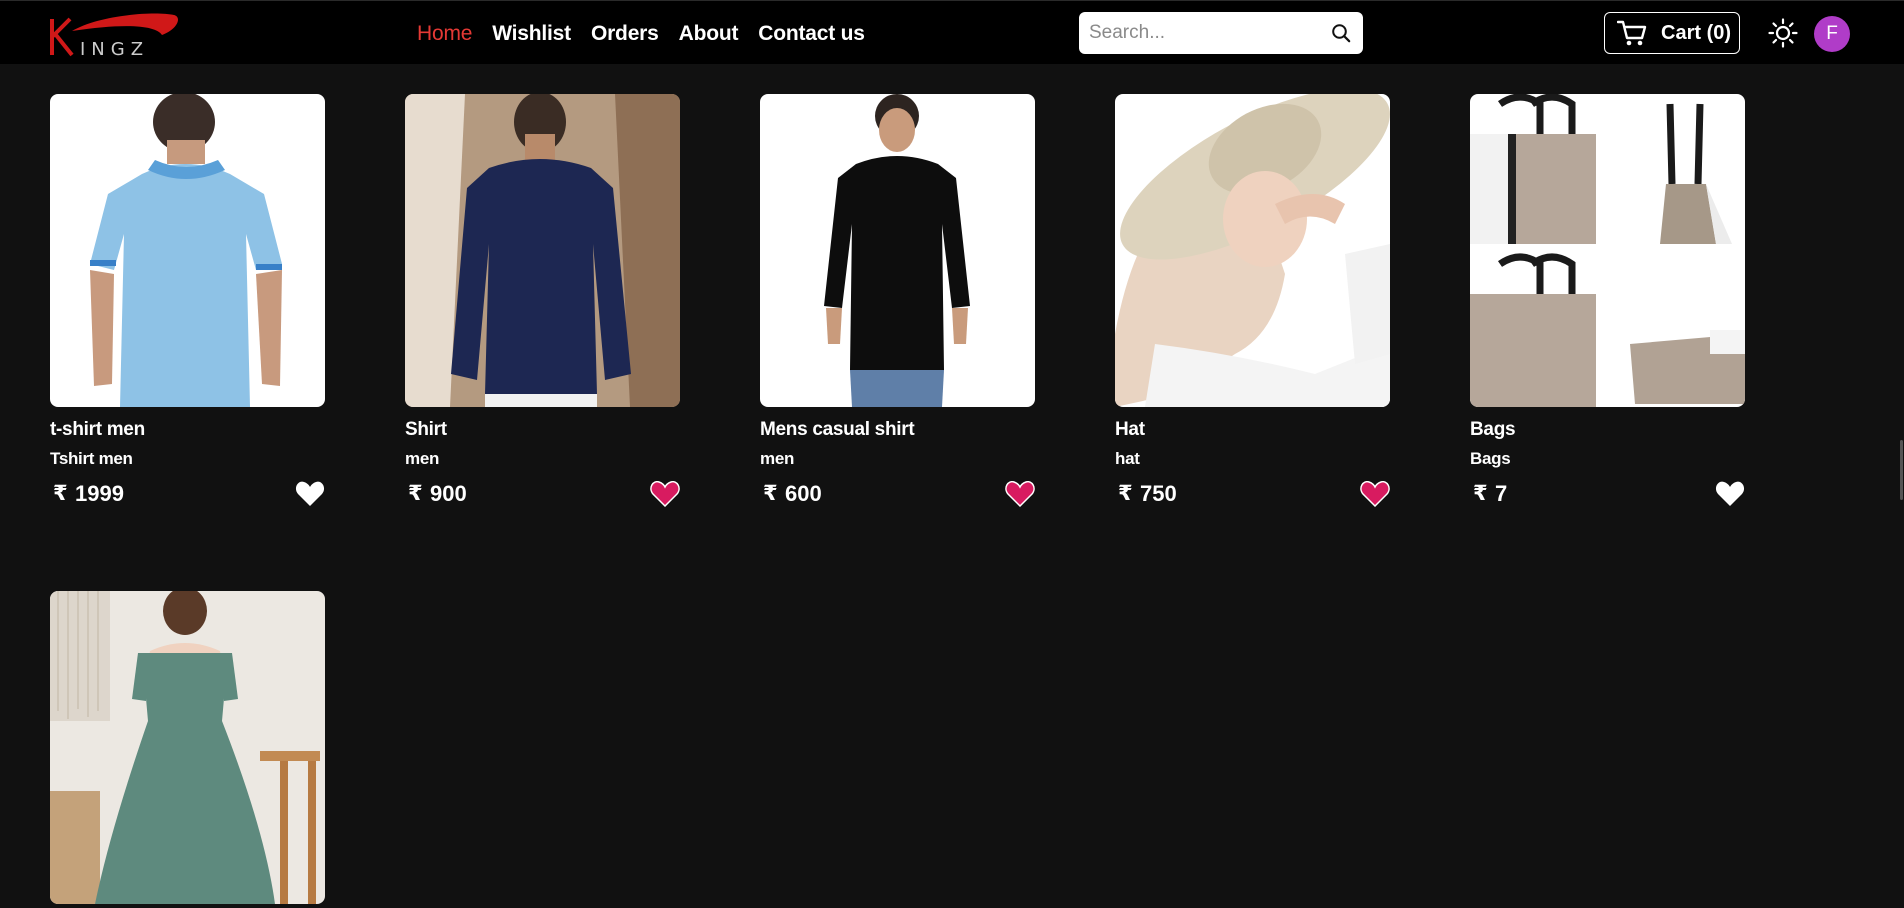 The image size is (1904, 908). What do you see at coordinates (1341, 33) in the screenshot?
I see `search-icon` at bounding box center [1341, 33].